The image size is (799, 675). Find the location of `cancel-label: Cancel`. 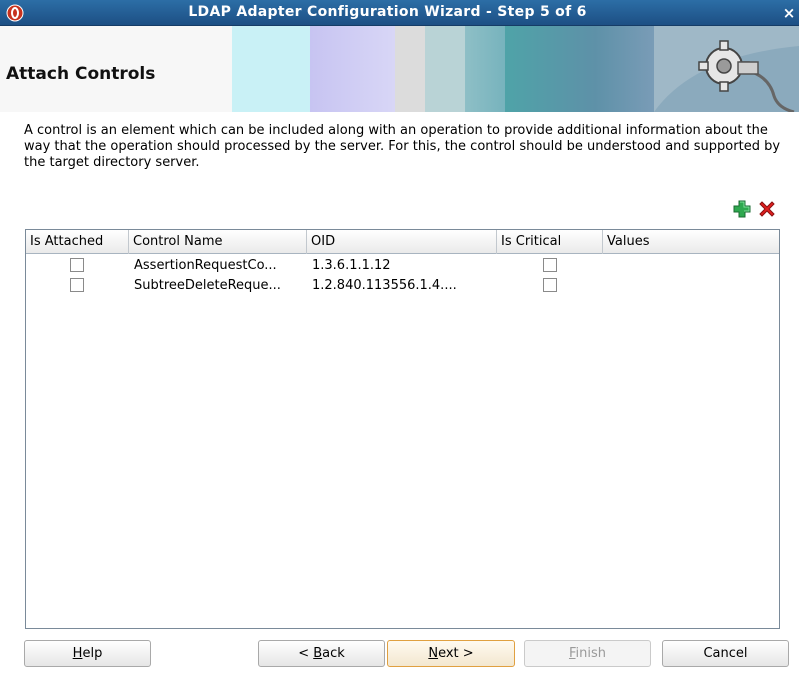

cancel-label: Cancel is located at coordinates (725, 653).